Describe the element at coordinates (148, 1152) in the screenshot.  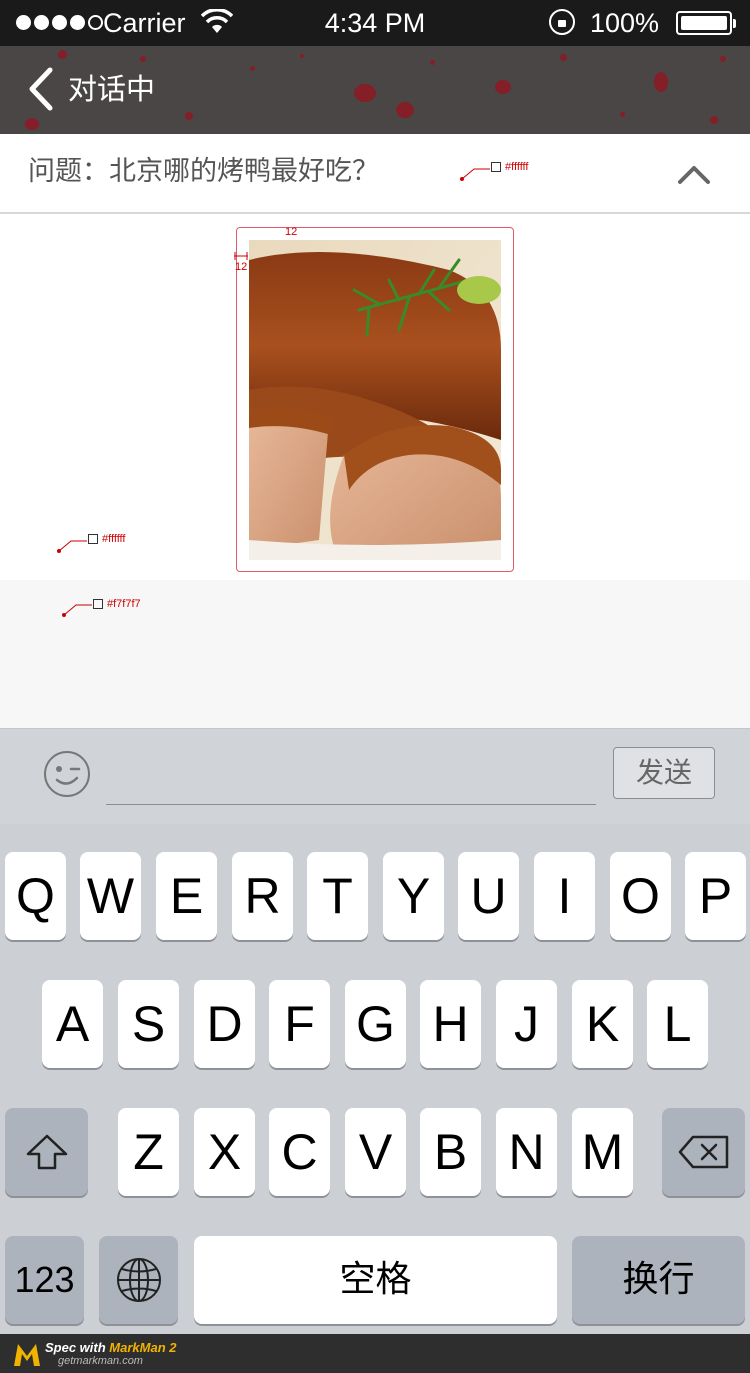
I see `key-z: Z` at that location.